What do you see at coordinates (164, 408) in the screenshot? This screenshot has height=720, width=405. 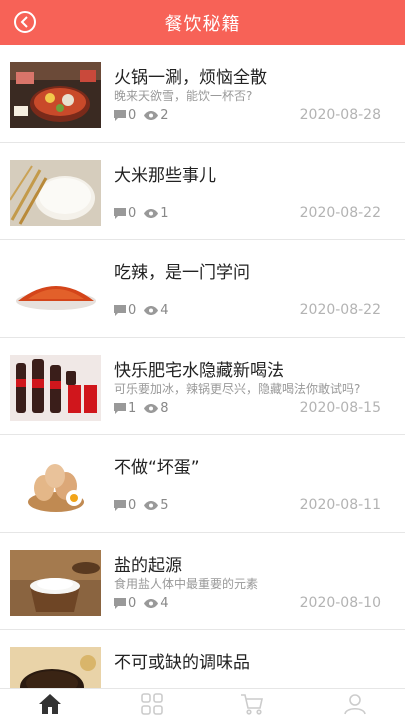 I see `view-count: 8` at bounding box center [164, 408].